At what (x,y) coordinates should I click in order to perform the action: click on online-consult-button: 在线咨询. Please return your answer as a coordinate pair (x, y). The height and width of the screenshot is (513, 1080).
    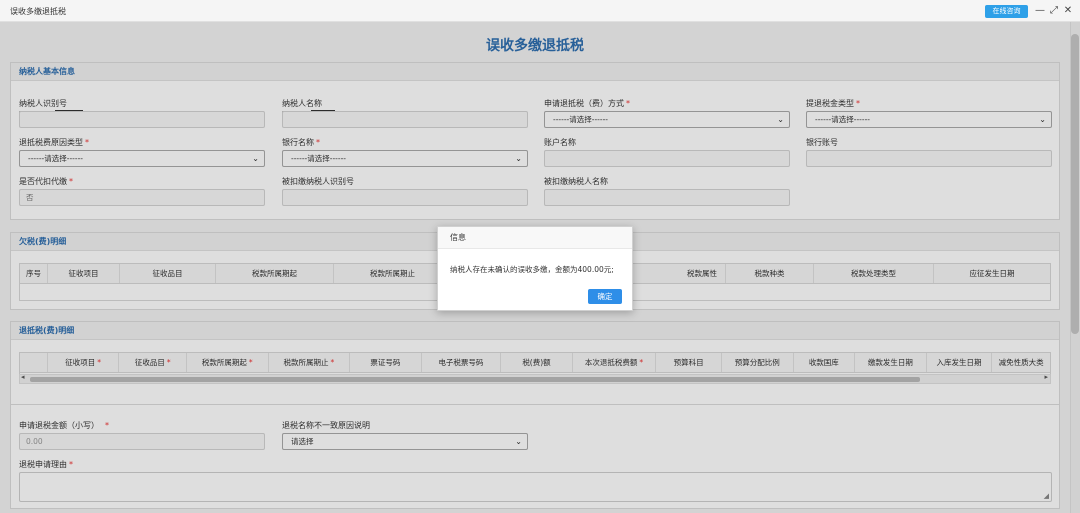
    Looking at the image, I should click on (1006, 11).